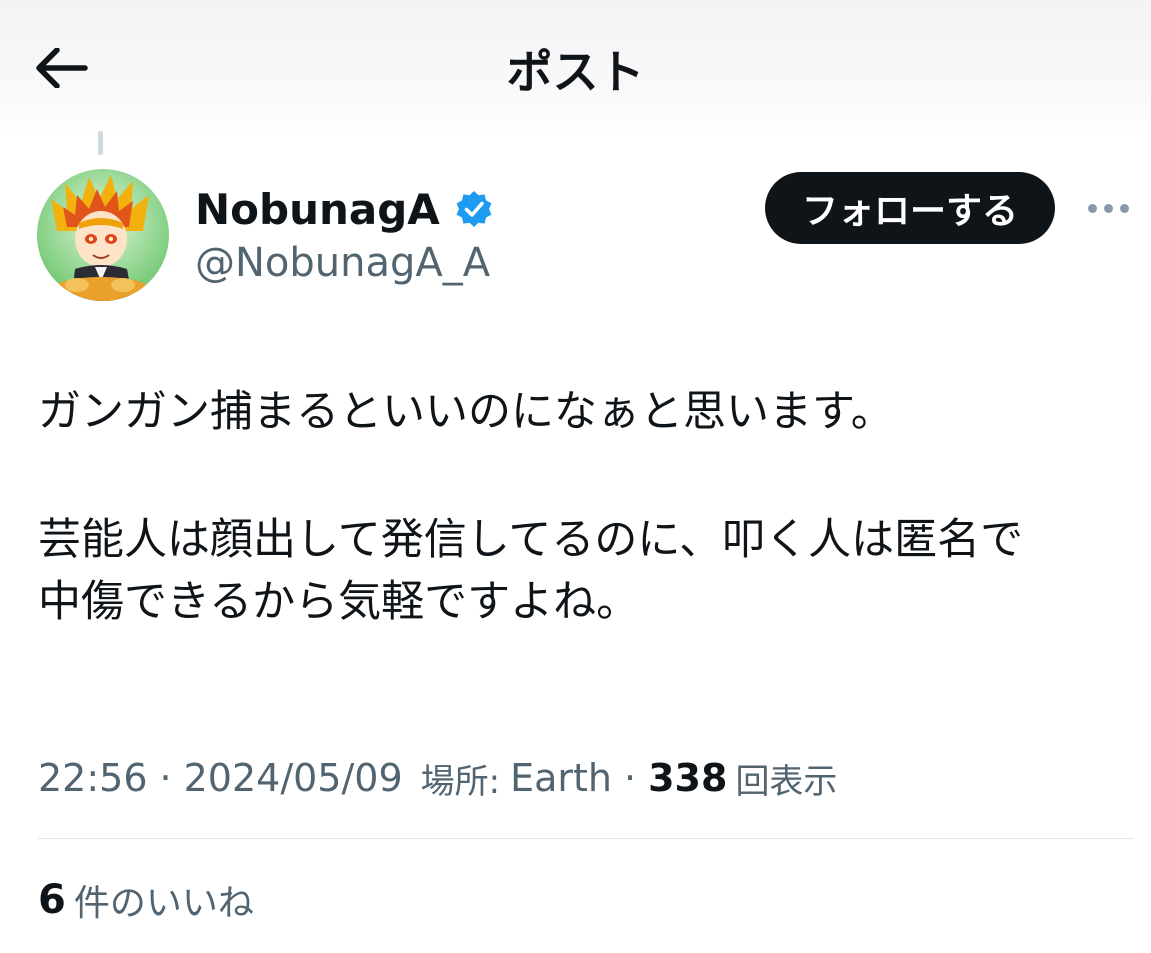  Describe the element at coordinates (100, 143) in the screenshot. I see `thread-connector-line` at that location.